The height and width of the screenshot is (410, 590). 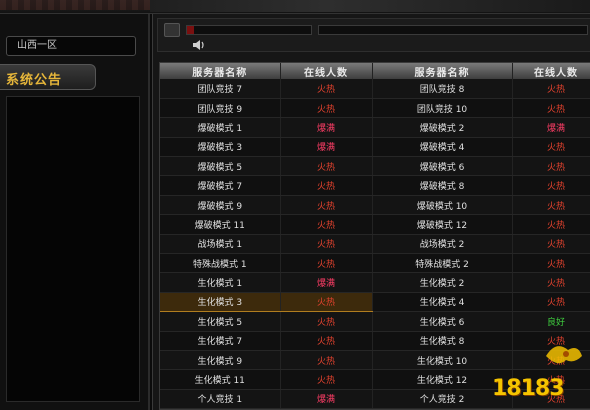 I want to click on server-region-select: 山西一区, so click(x=71, y=46).